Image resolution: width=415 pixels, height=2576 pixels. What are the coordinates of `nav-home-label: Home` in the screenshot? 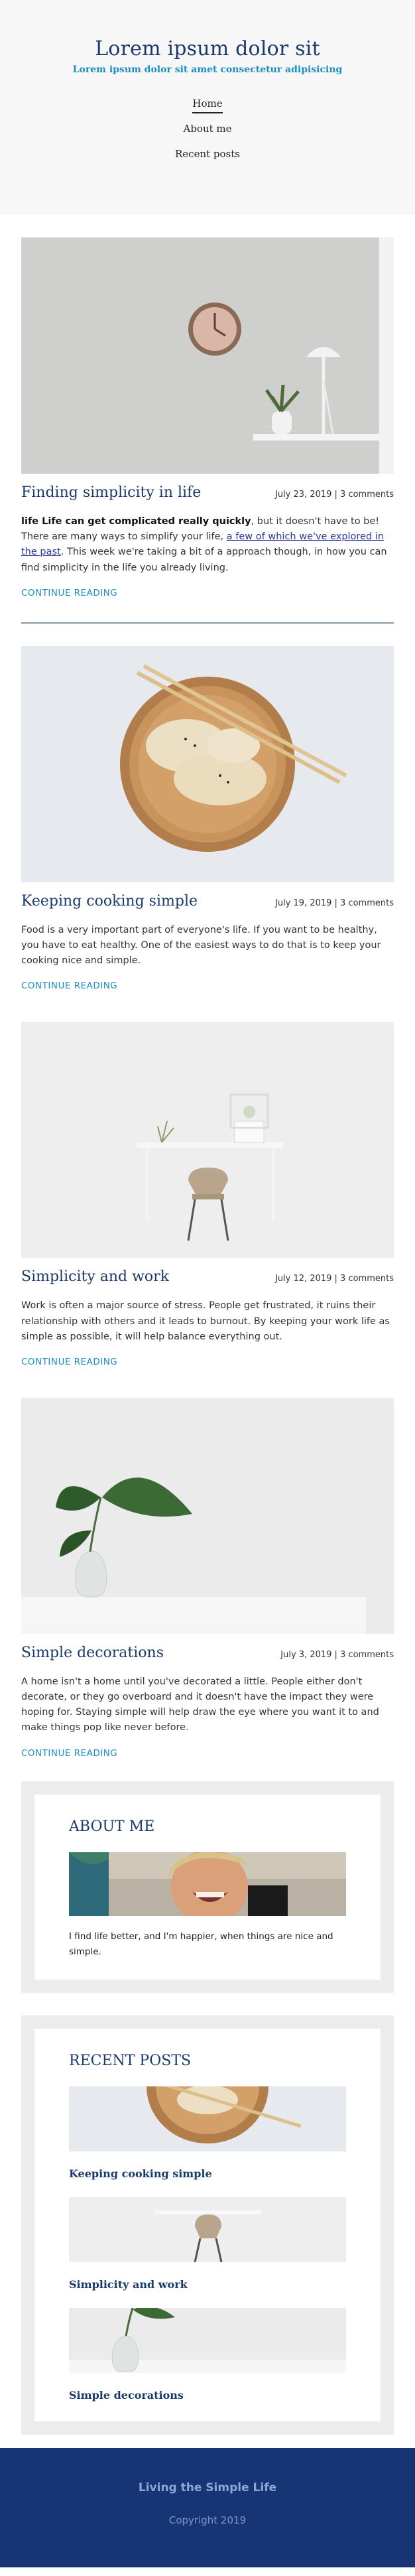 It's located at (207, 105).